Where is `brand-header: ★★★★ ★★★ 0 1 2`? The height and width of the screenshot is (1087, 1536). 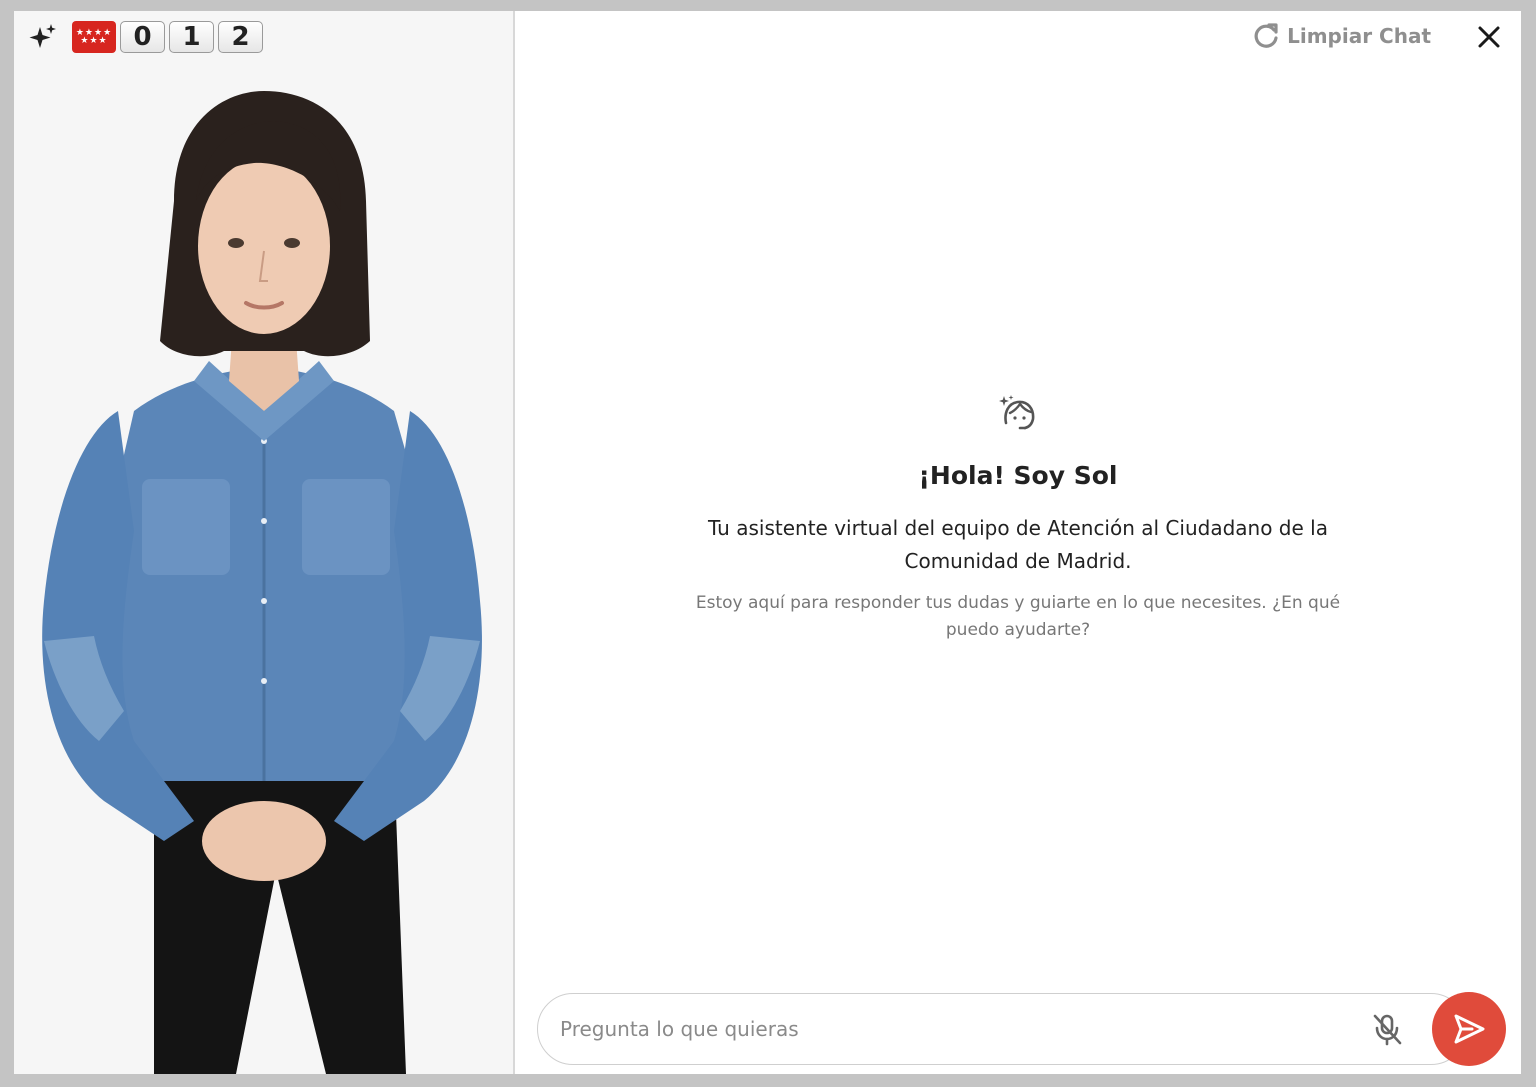 brand-header: ★★★★ ★★★ 0 1 2 is located at coordinates (145, 37).